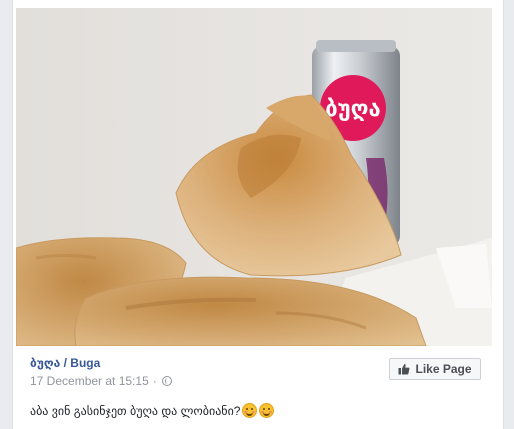 The width and height of the screenshot is (514, 429). I want to click on can-label: ბუღა, so click(353, 109).